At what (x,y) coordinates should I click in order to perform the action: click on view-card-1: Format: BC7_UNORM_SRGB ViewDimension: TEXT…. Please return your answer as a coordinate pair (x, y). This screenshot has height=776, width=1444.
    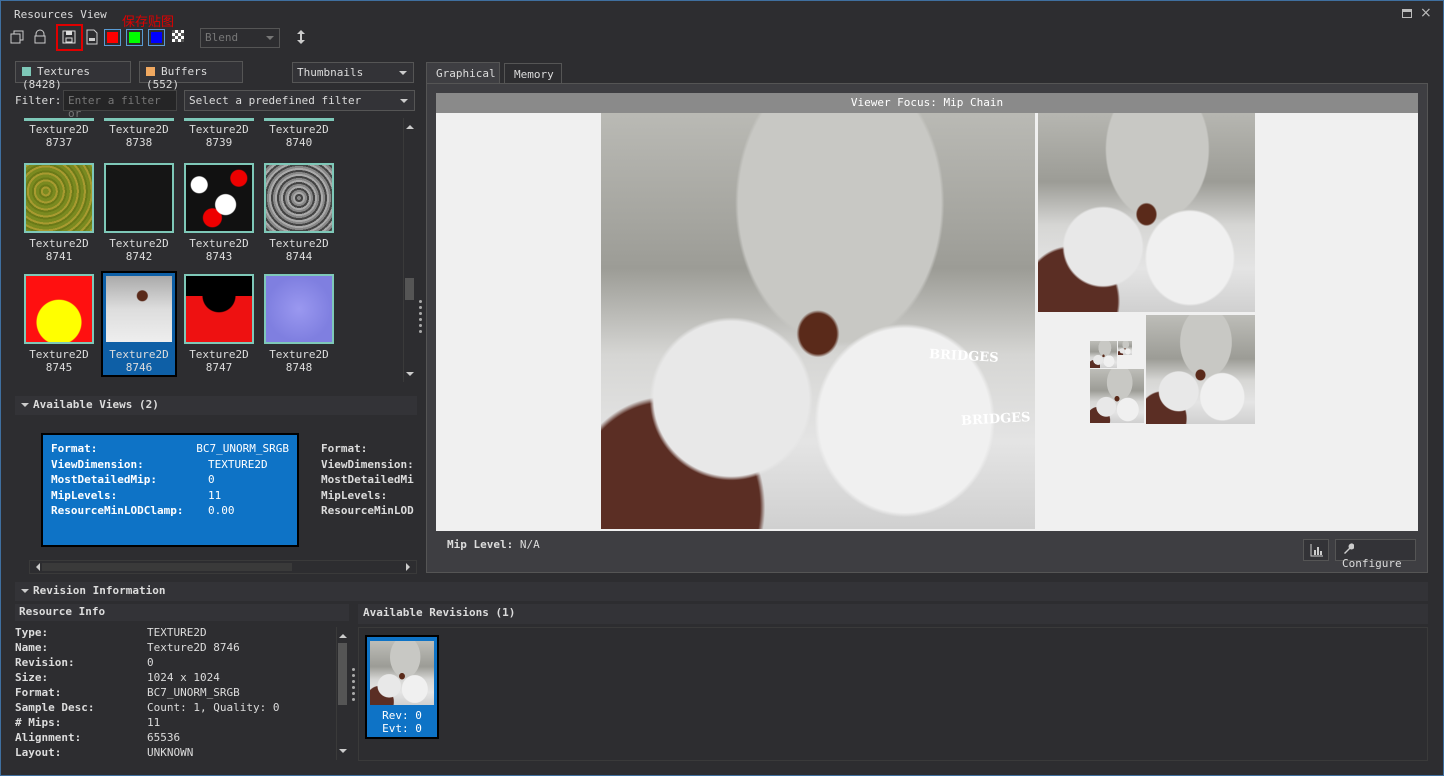
    Looking at the image, I should click on (170, 490).